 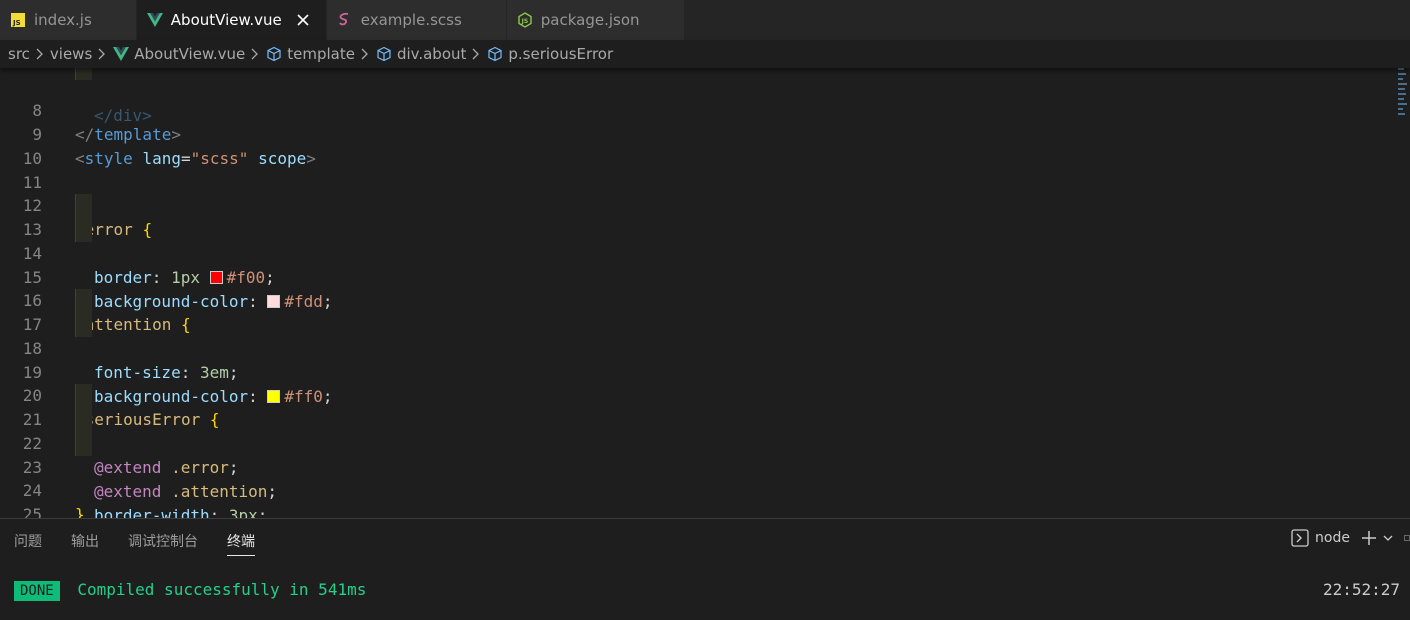 What do you see at coordinates (222, 589) in the screenshot?
I see `compile-message: Compiled successfully in 541ms` at bounding box center [222, 589].